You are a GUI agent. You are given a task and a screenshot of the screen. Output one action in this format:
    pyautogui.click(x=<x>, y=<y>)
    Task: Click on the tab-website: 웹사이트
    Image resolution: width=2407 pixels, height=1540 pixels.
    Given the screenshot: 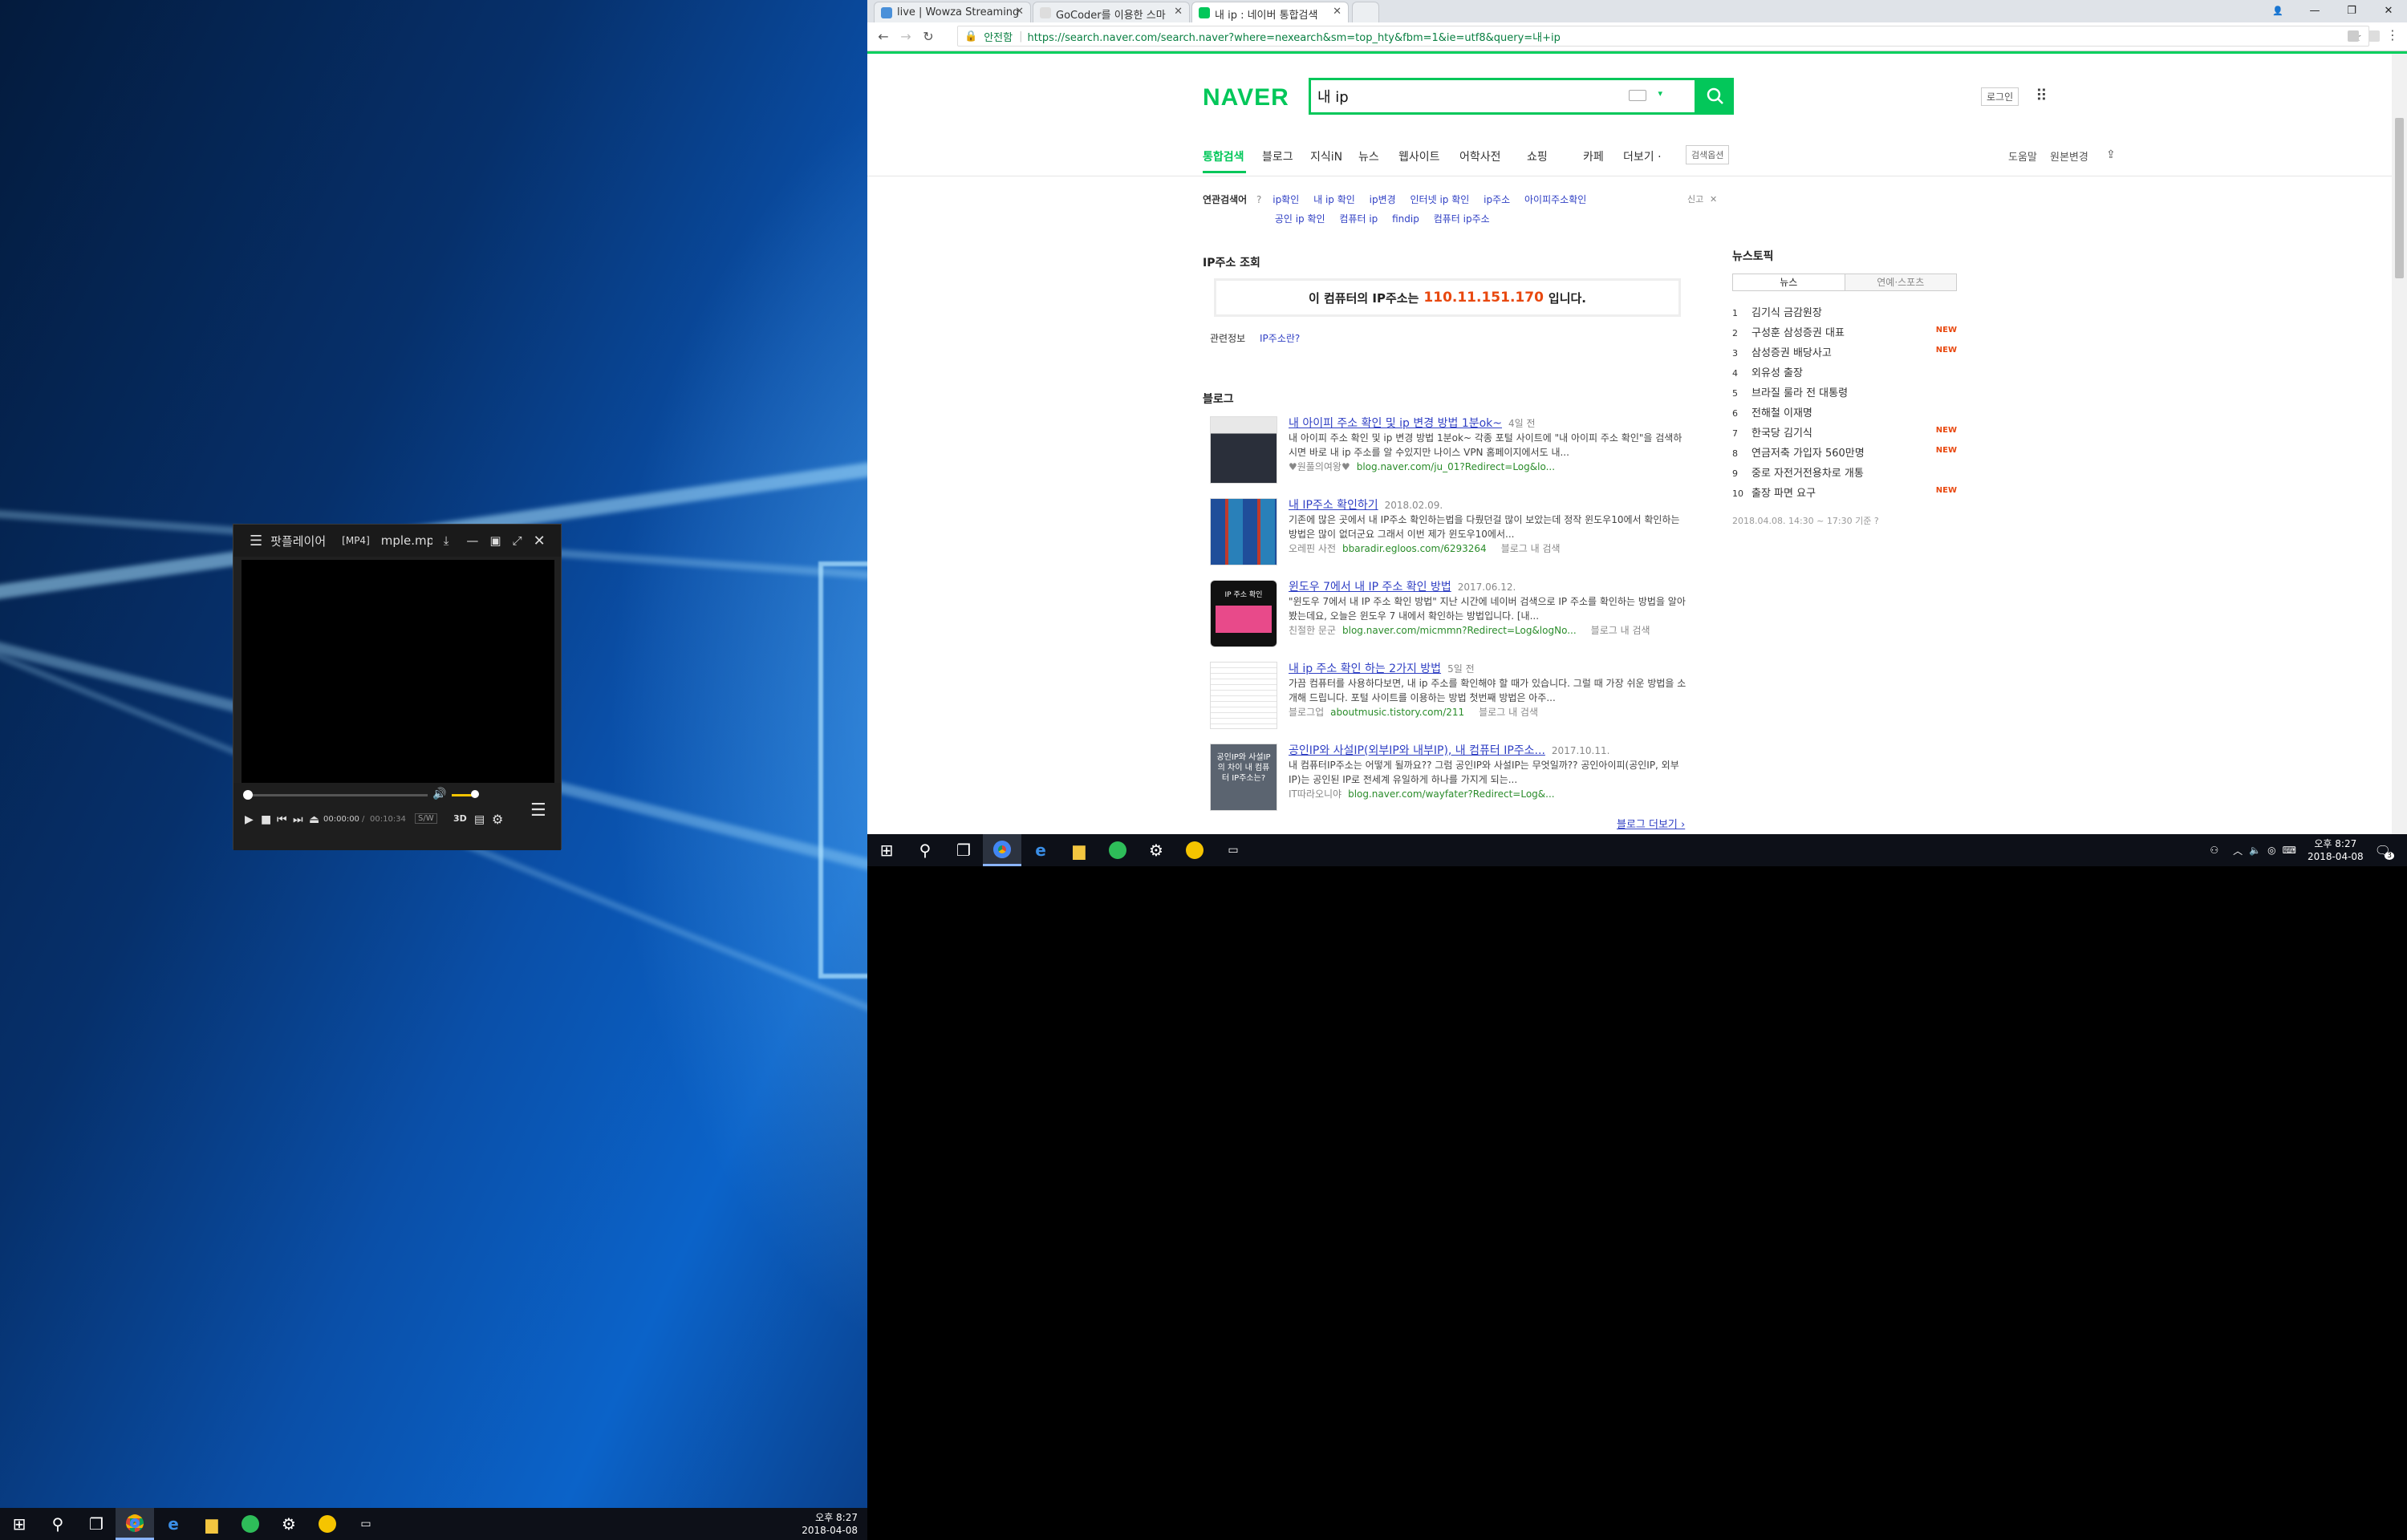 What is the action you would take?
    pyautogui.click(x=1419, y=156)
    